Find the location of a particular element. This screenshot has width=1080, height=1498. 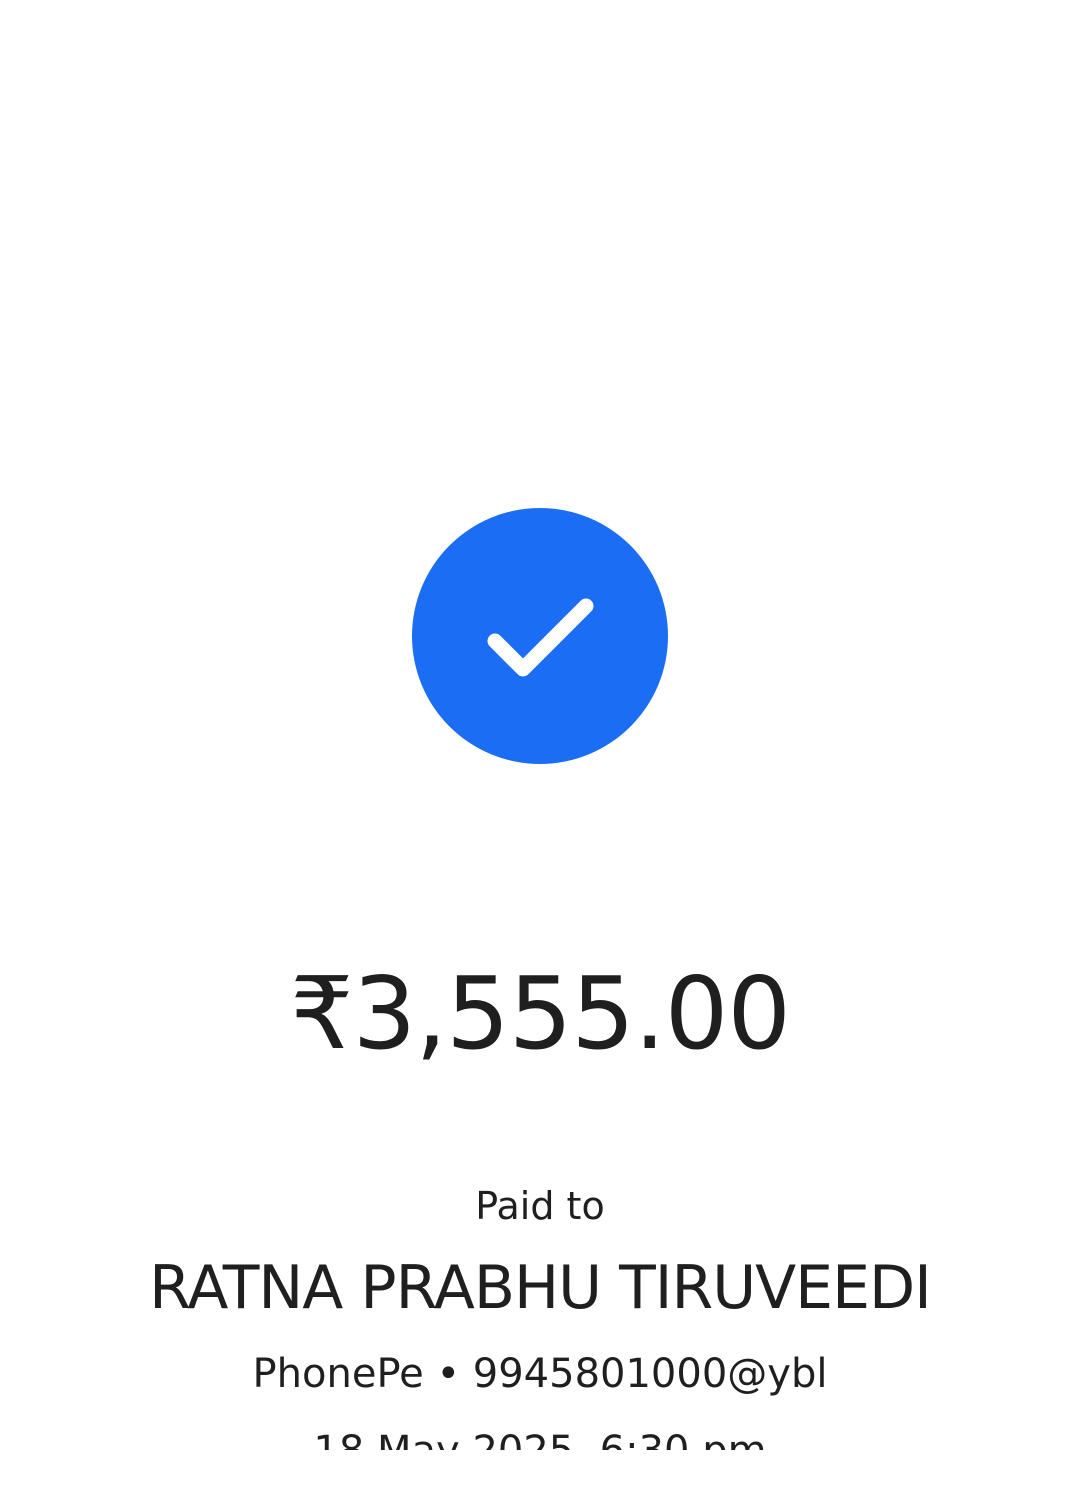

success-status-circle is located at coordinates (540, 636).